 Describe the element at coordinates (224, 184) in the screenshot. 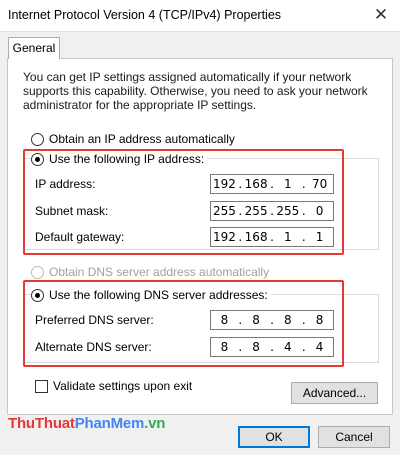

I see `ip-octet-1: 192` at that location.